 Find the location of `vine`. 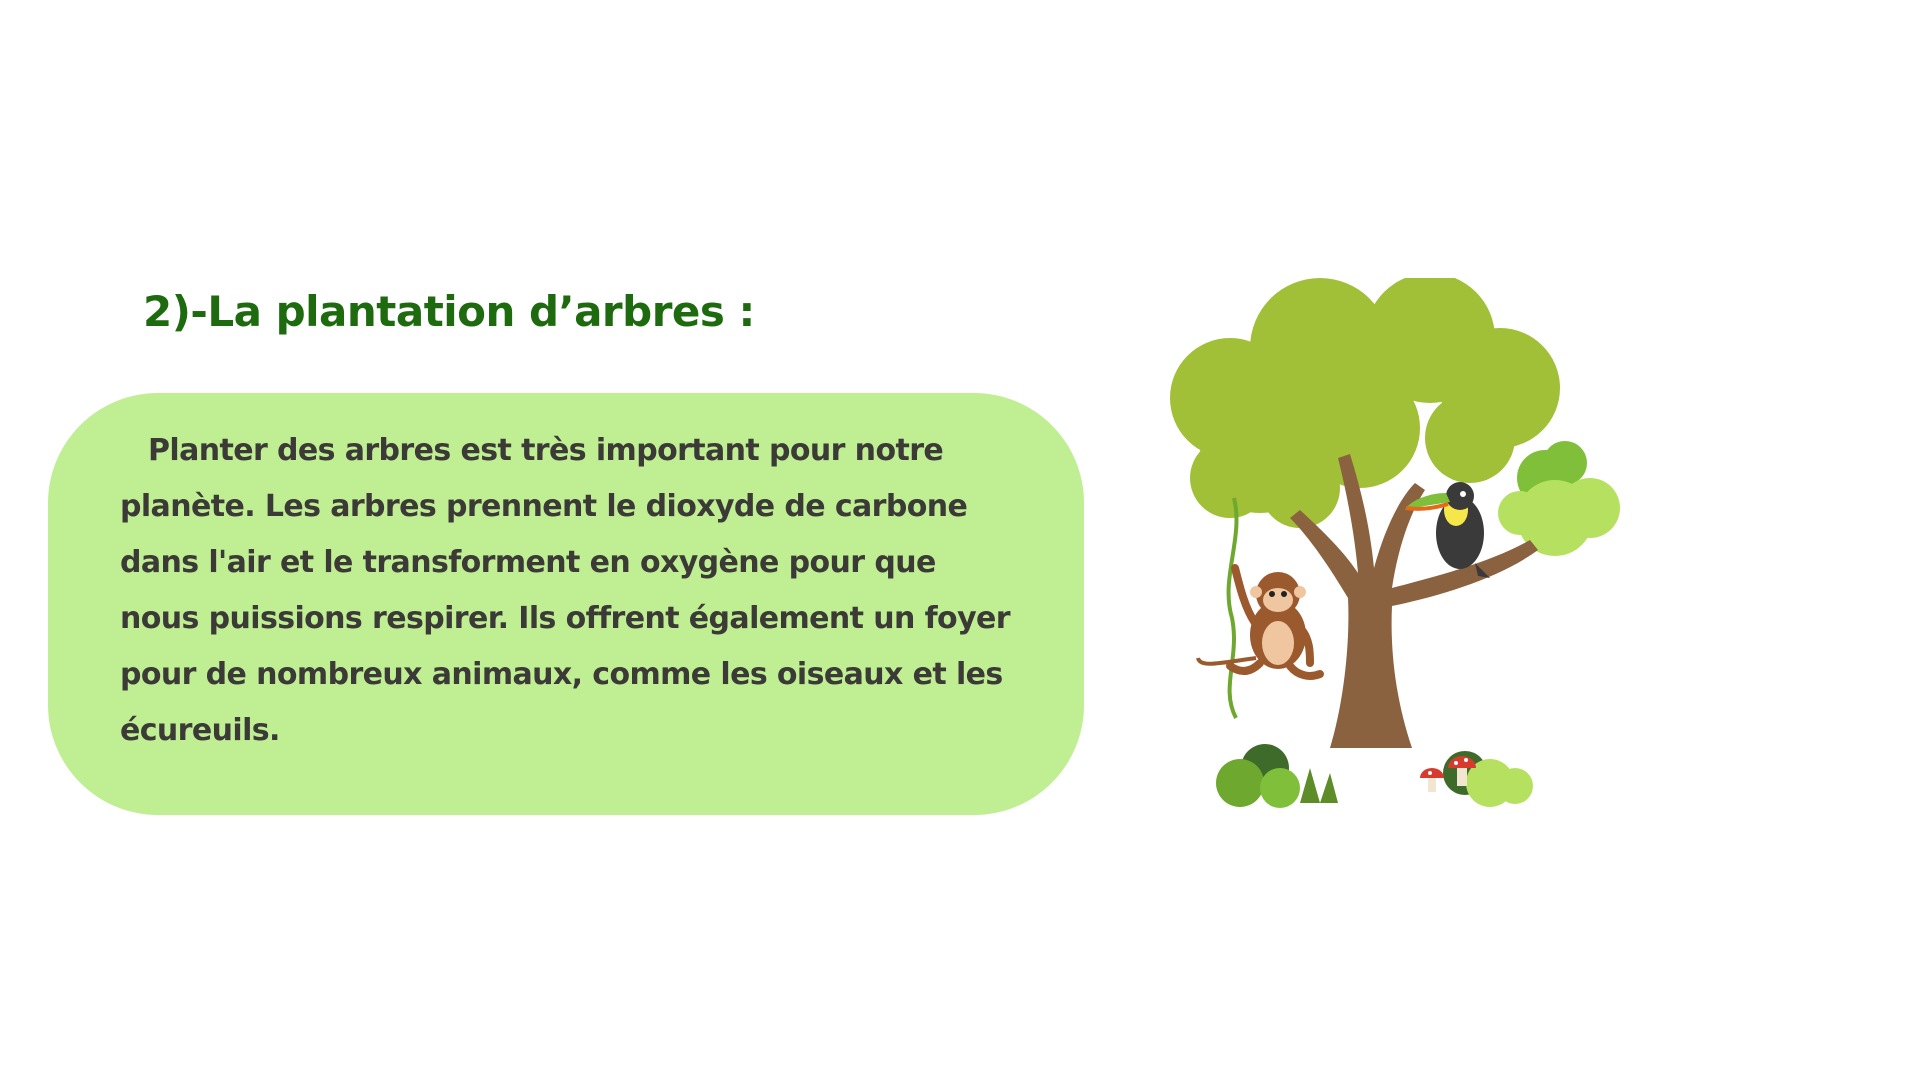

vine is located at coordinates (1232, 608).